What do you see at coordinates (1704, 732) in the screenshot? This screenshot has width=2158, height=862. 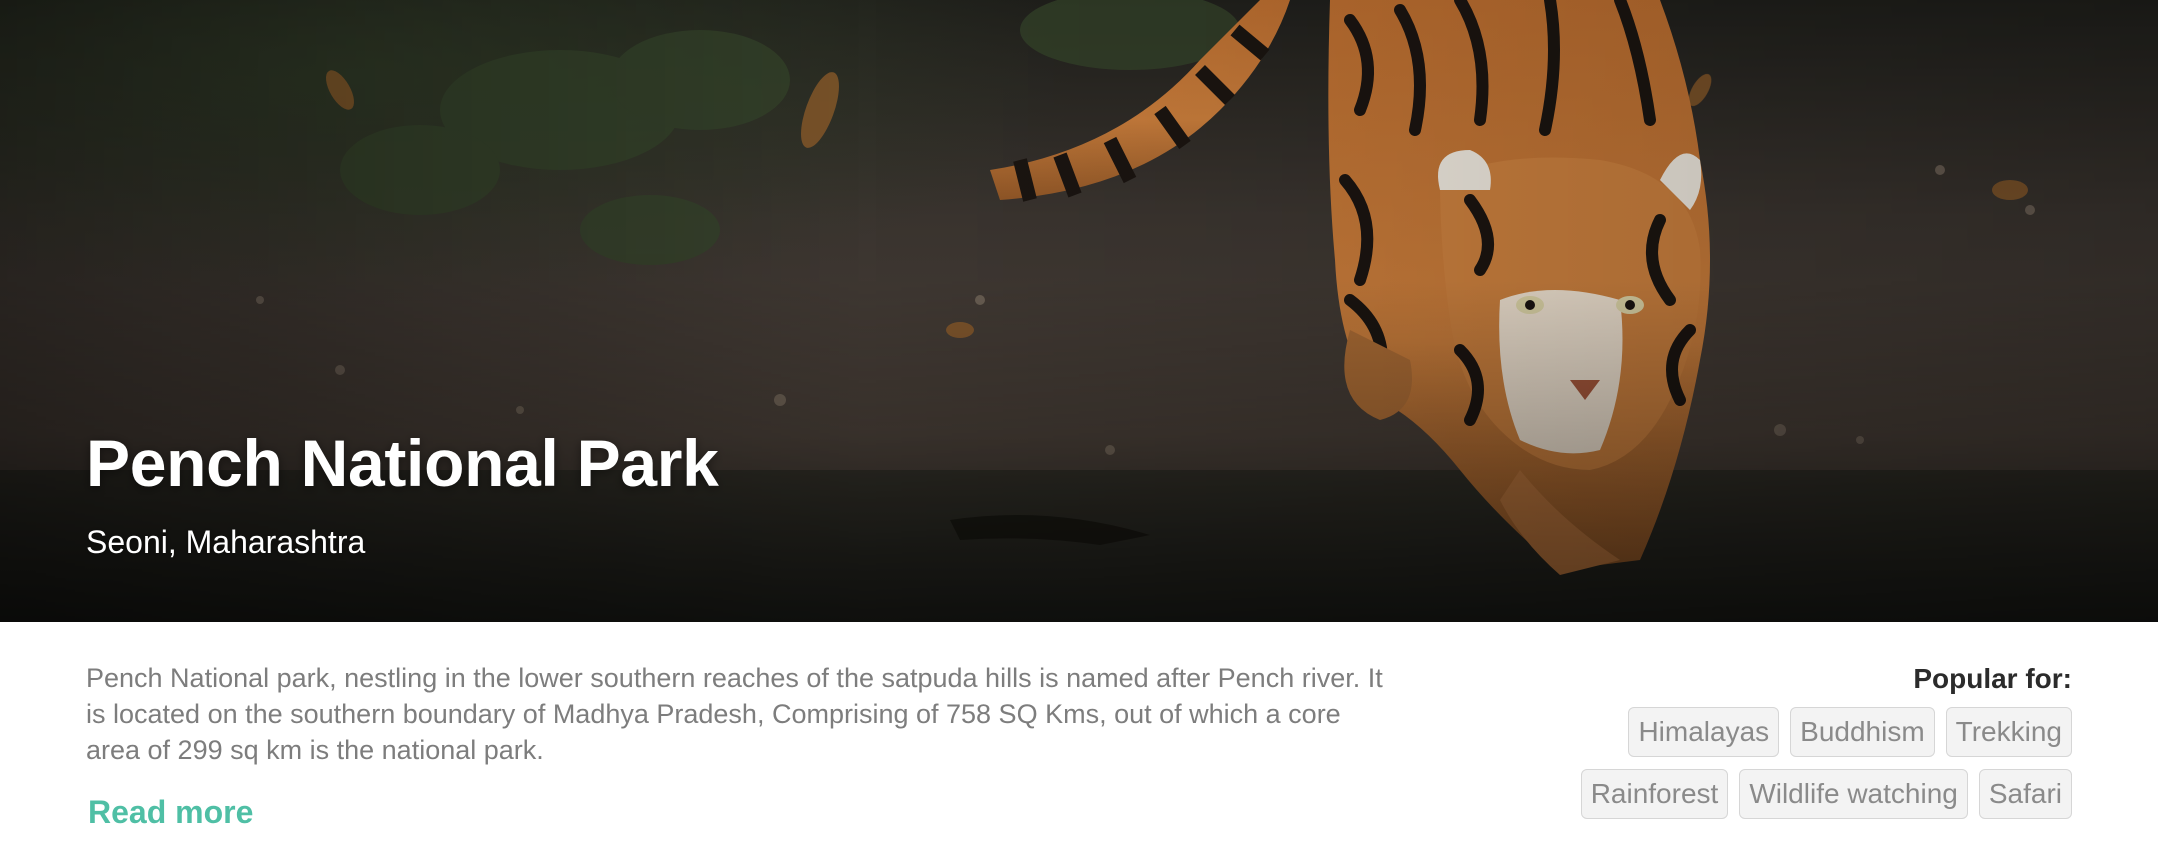 I see `tag-himalayas: Himalayas` at bounding box center [1704, 732].